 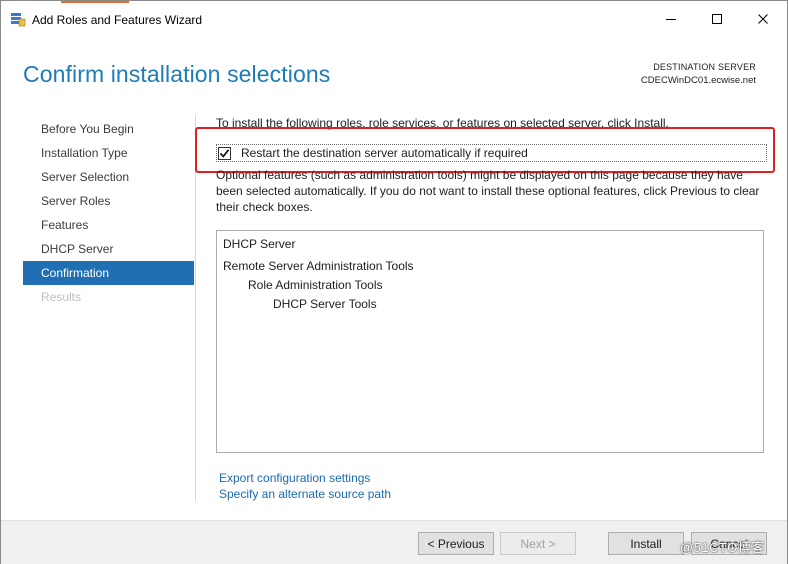 What do you see at coordinates (394, 19) in the screenshot?
I see `title-bar: Add Roles and Features Wizard` at bounding box center [394, 19].